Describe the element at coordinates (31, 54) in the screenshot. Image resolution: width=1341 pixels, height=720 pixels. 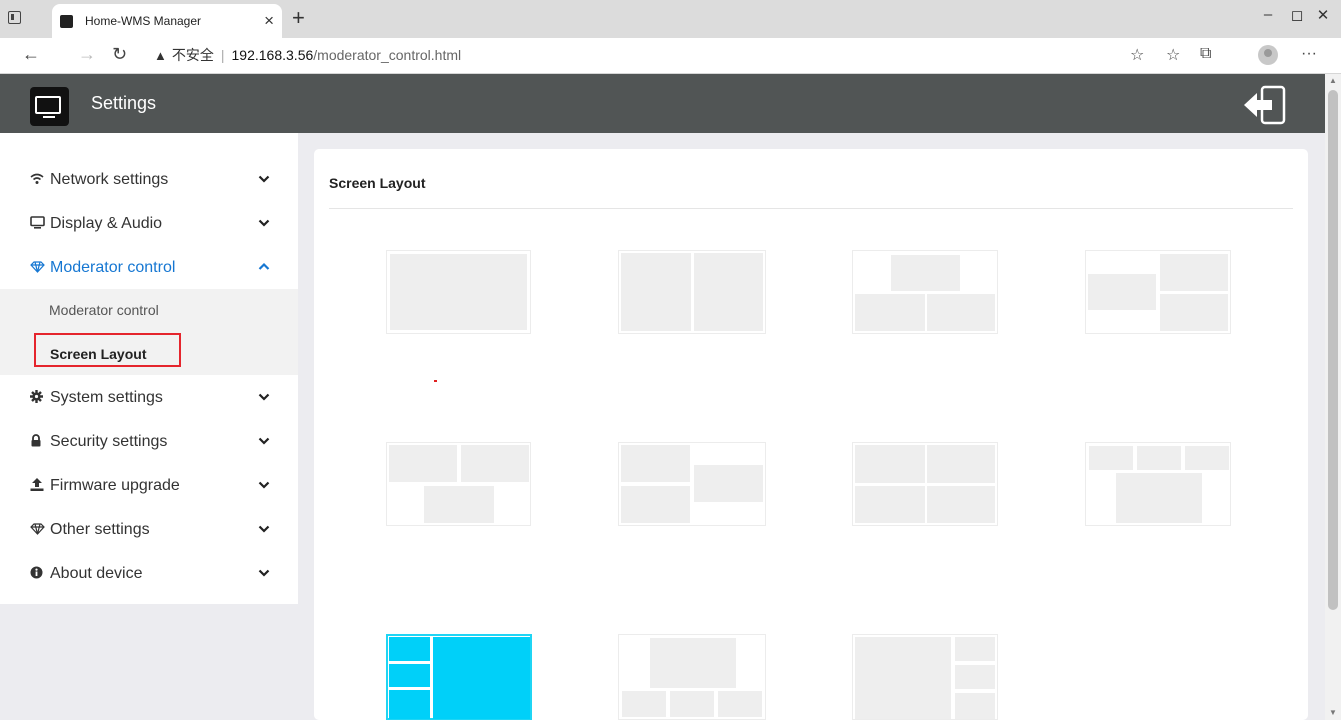
I see `back-icon: ←` at that location.